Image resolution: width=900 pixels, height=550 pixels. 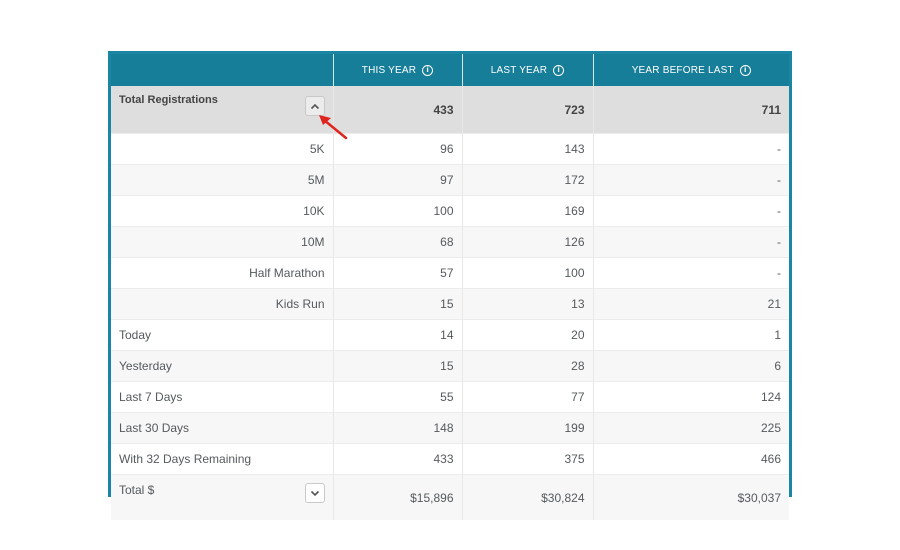 I want to click on row-label: 10K, so click(x=222, y=211).